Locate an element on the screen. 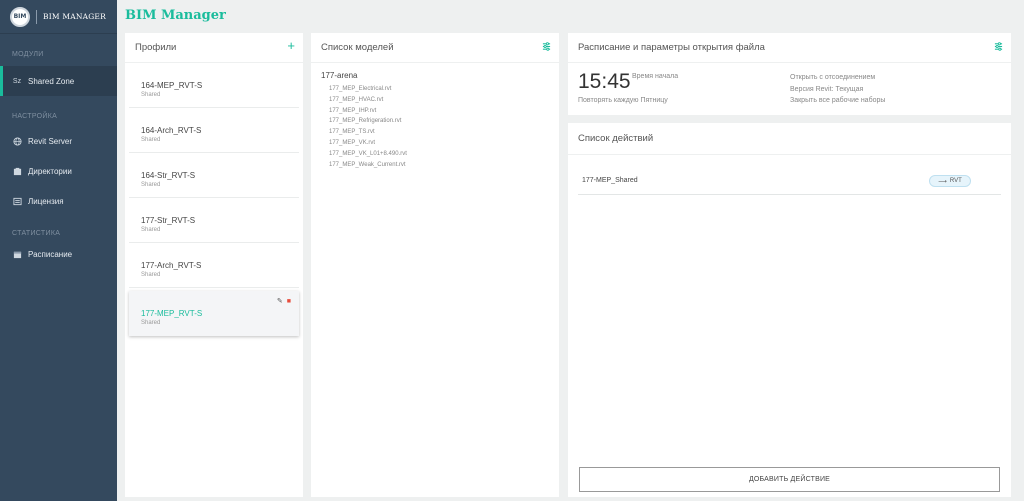 This screenshot has height=501, width=1024. start-time-label: Время начала is located at coordinates (655, 76).